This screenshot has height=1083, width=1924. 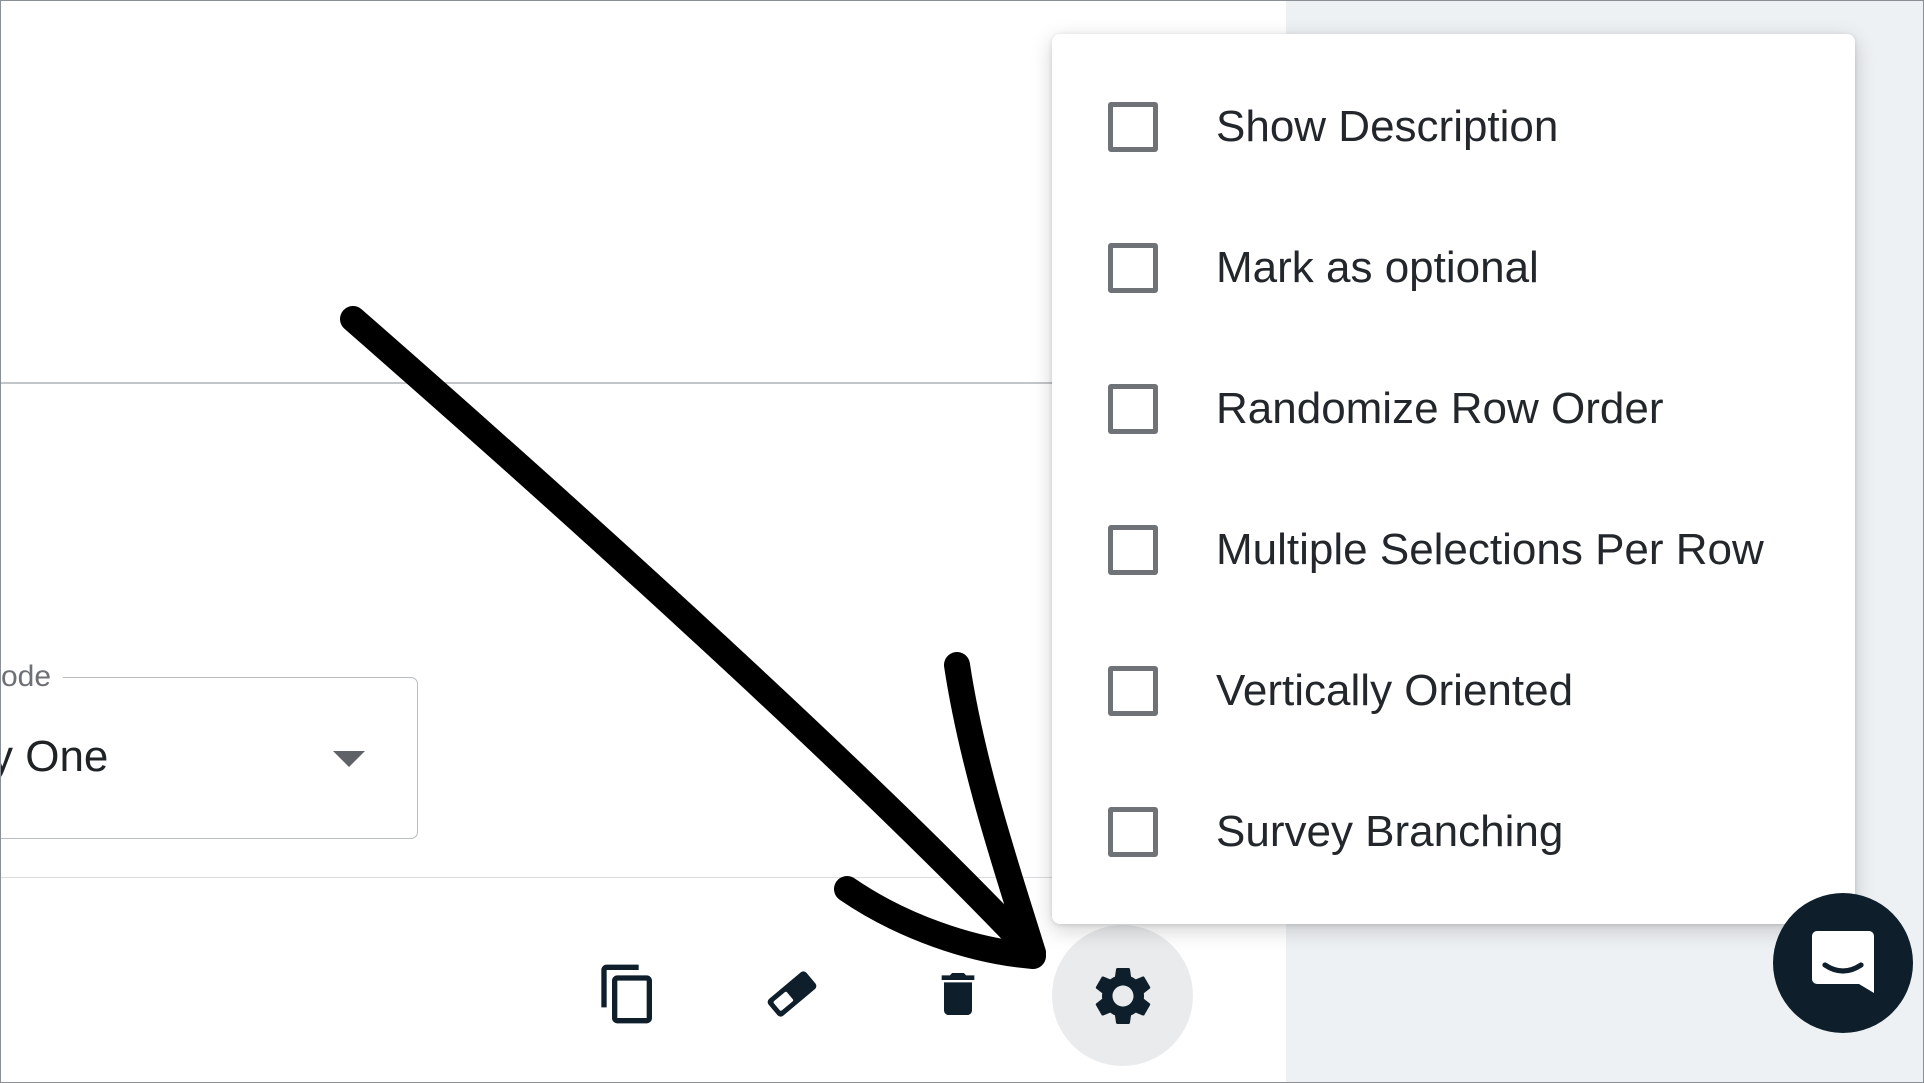 I want to click on mode-select-value: y One, so click(x=54, y=756).